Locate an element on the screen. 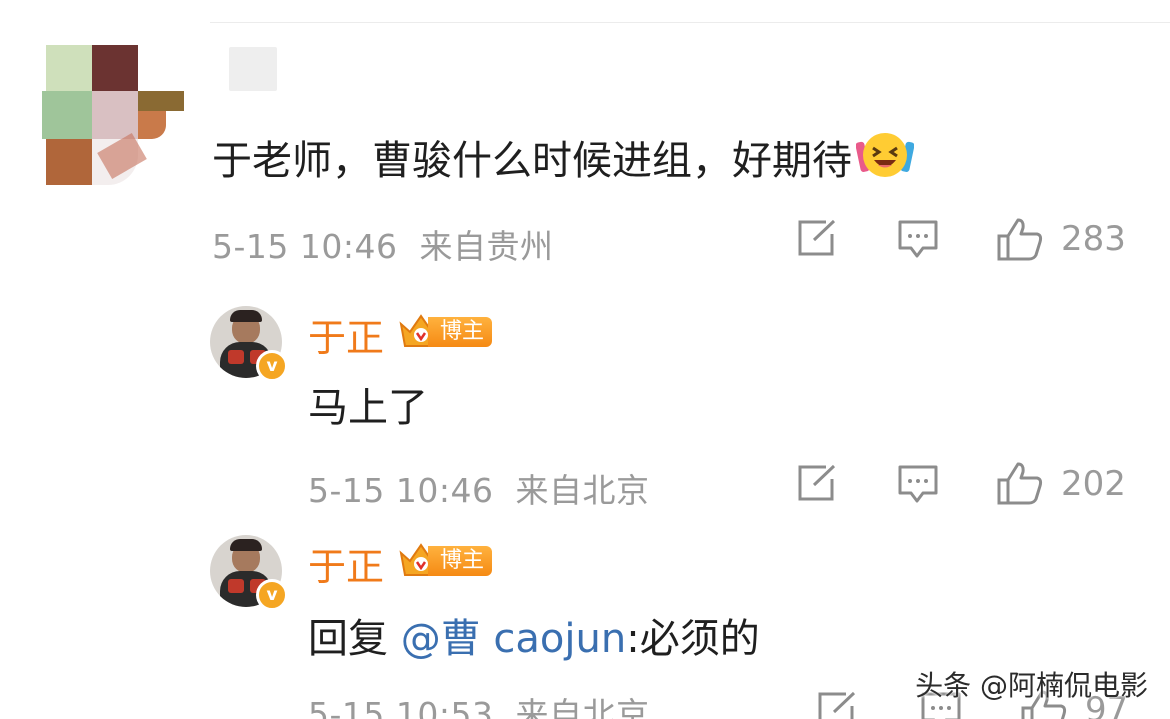 The image size is (1170, 719). reply-meta: 5-15 10:46 来自北京 is located at coordinates (478, 488).